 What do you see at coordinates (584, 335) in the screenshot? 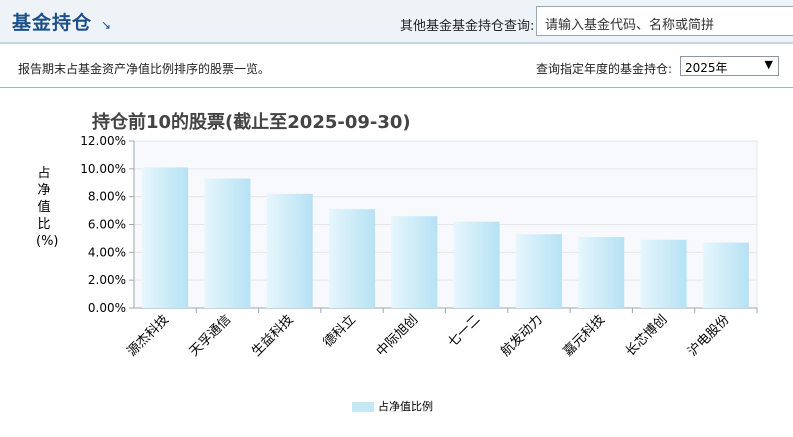
I see `x-tick-label: 嘉元科技` at bounding box center [584, 335].